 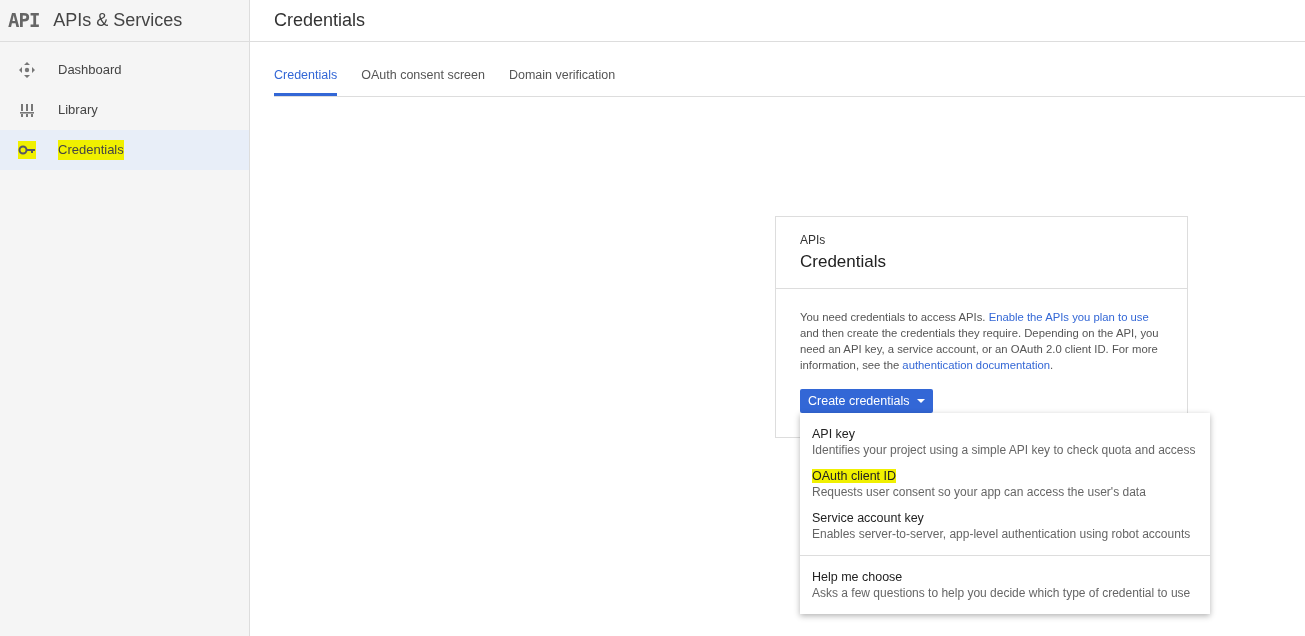 I want to click on tab: OAuth consent screen, so click(x=423, y=76).